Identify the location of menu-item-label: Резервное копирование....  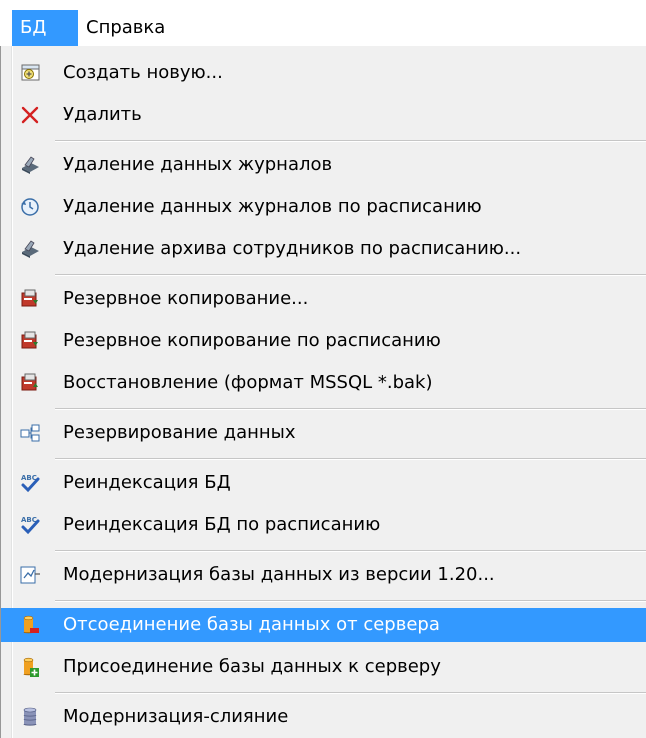
(186, 298).